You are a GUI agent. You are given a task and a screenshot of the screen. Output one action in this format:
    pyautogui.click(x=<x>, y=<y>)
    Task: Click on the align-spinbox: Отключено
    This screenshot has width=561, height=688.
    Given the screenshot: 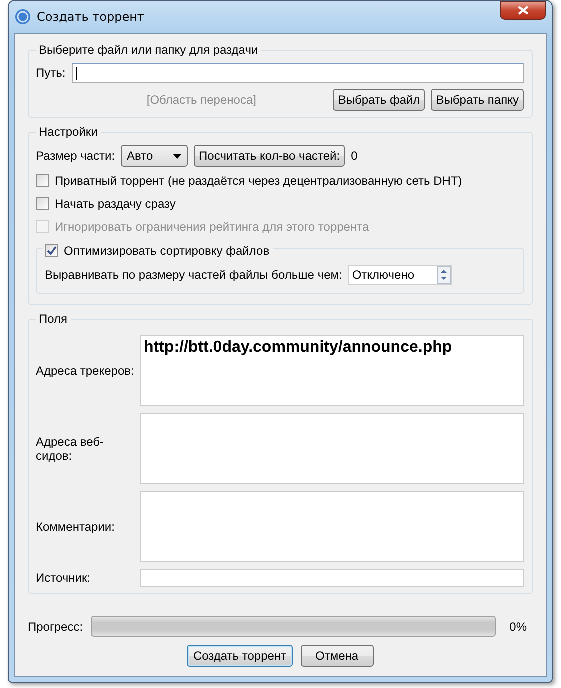 What is the action you would take?
    pyautogui.click(x=400, y=275)
    